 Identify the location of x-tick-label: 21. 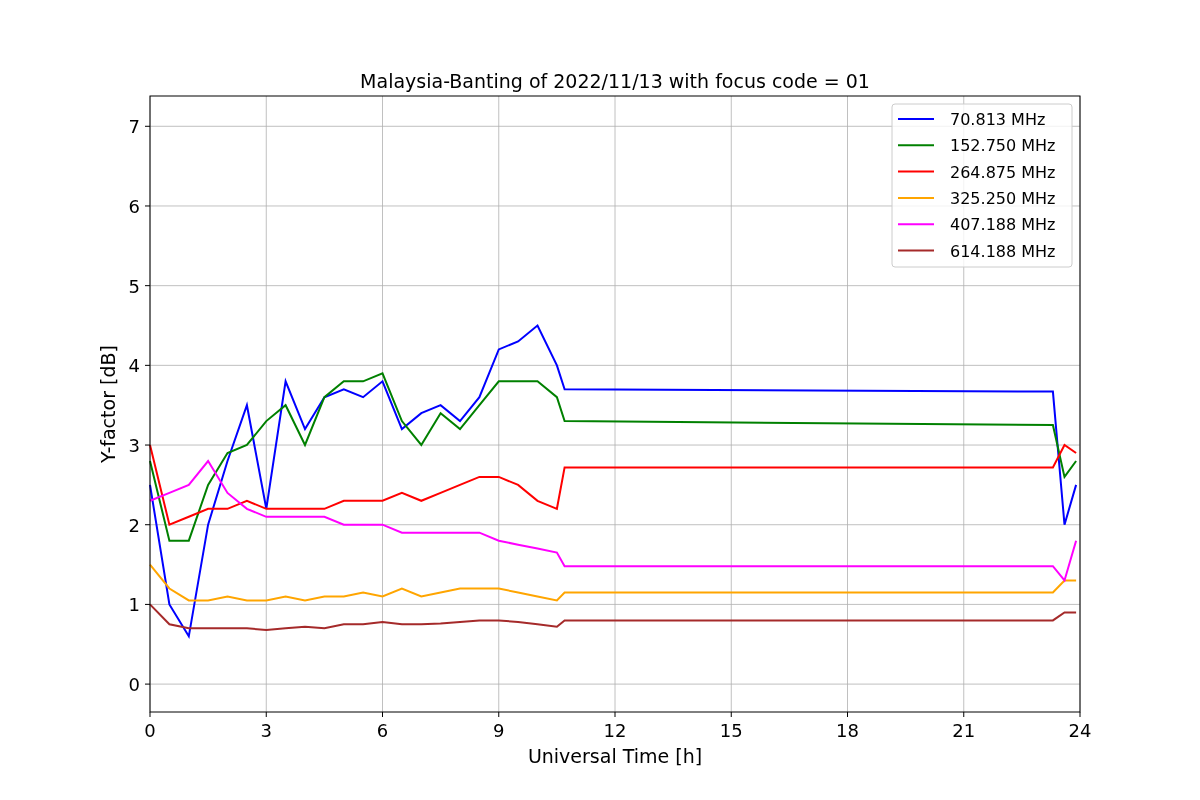
(964, 730).